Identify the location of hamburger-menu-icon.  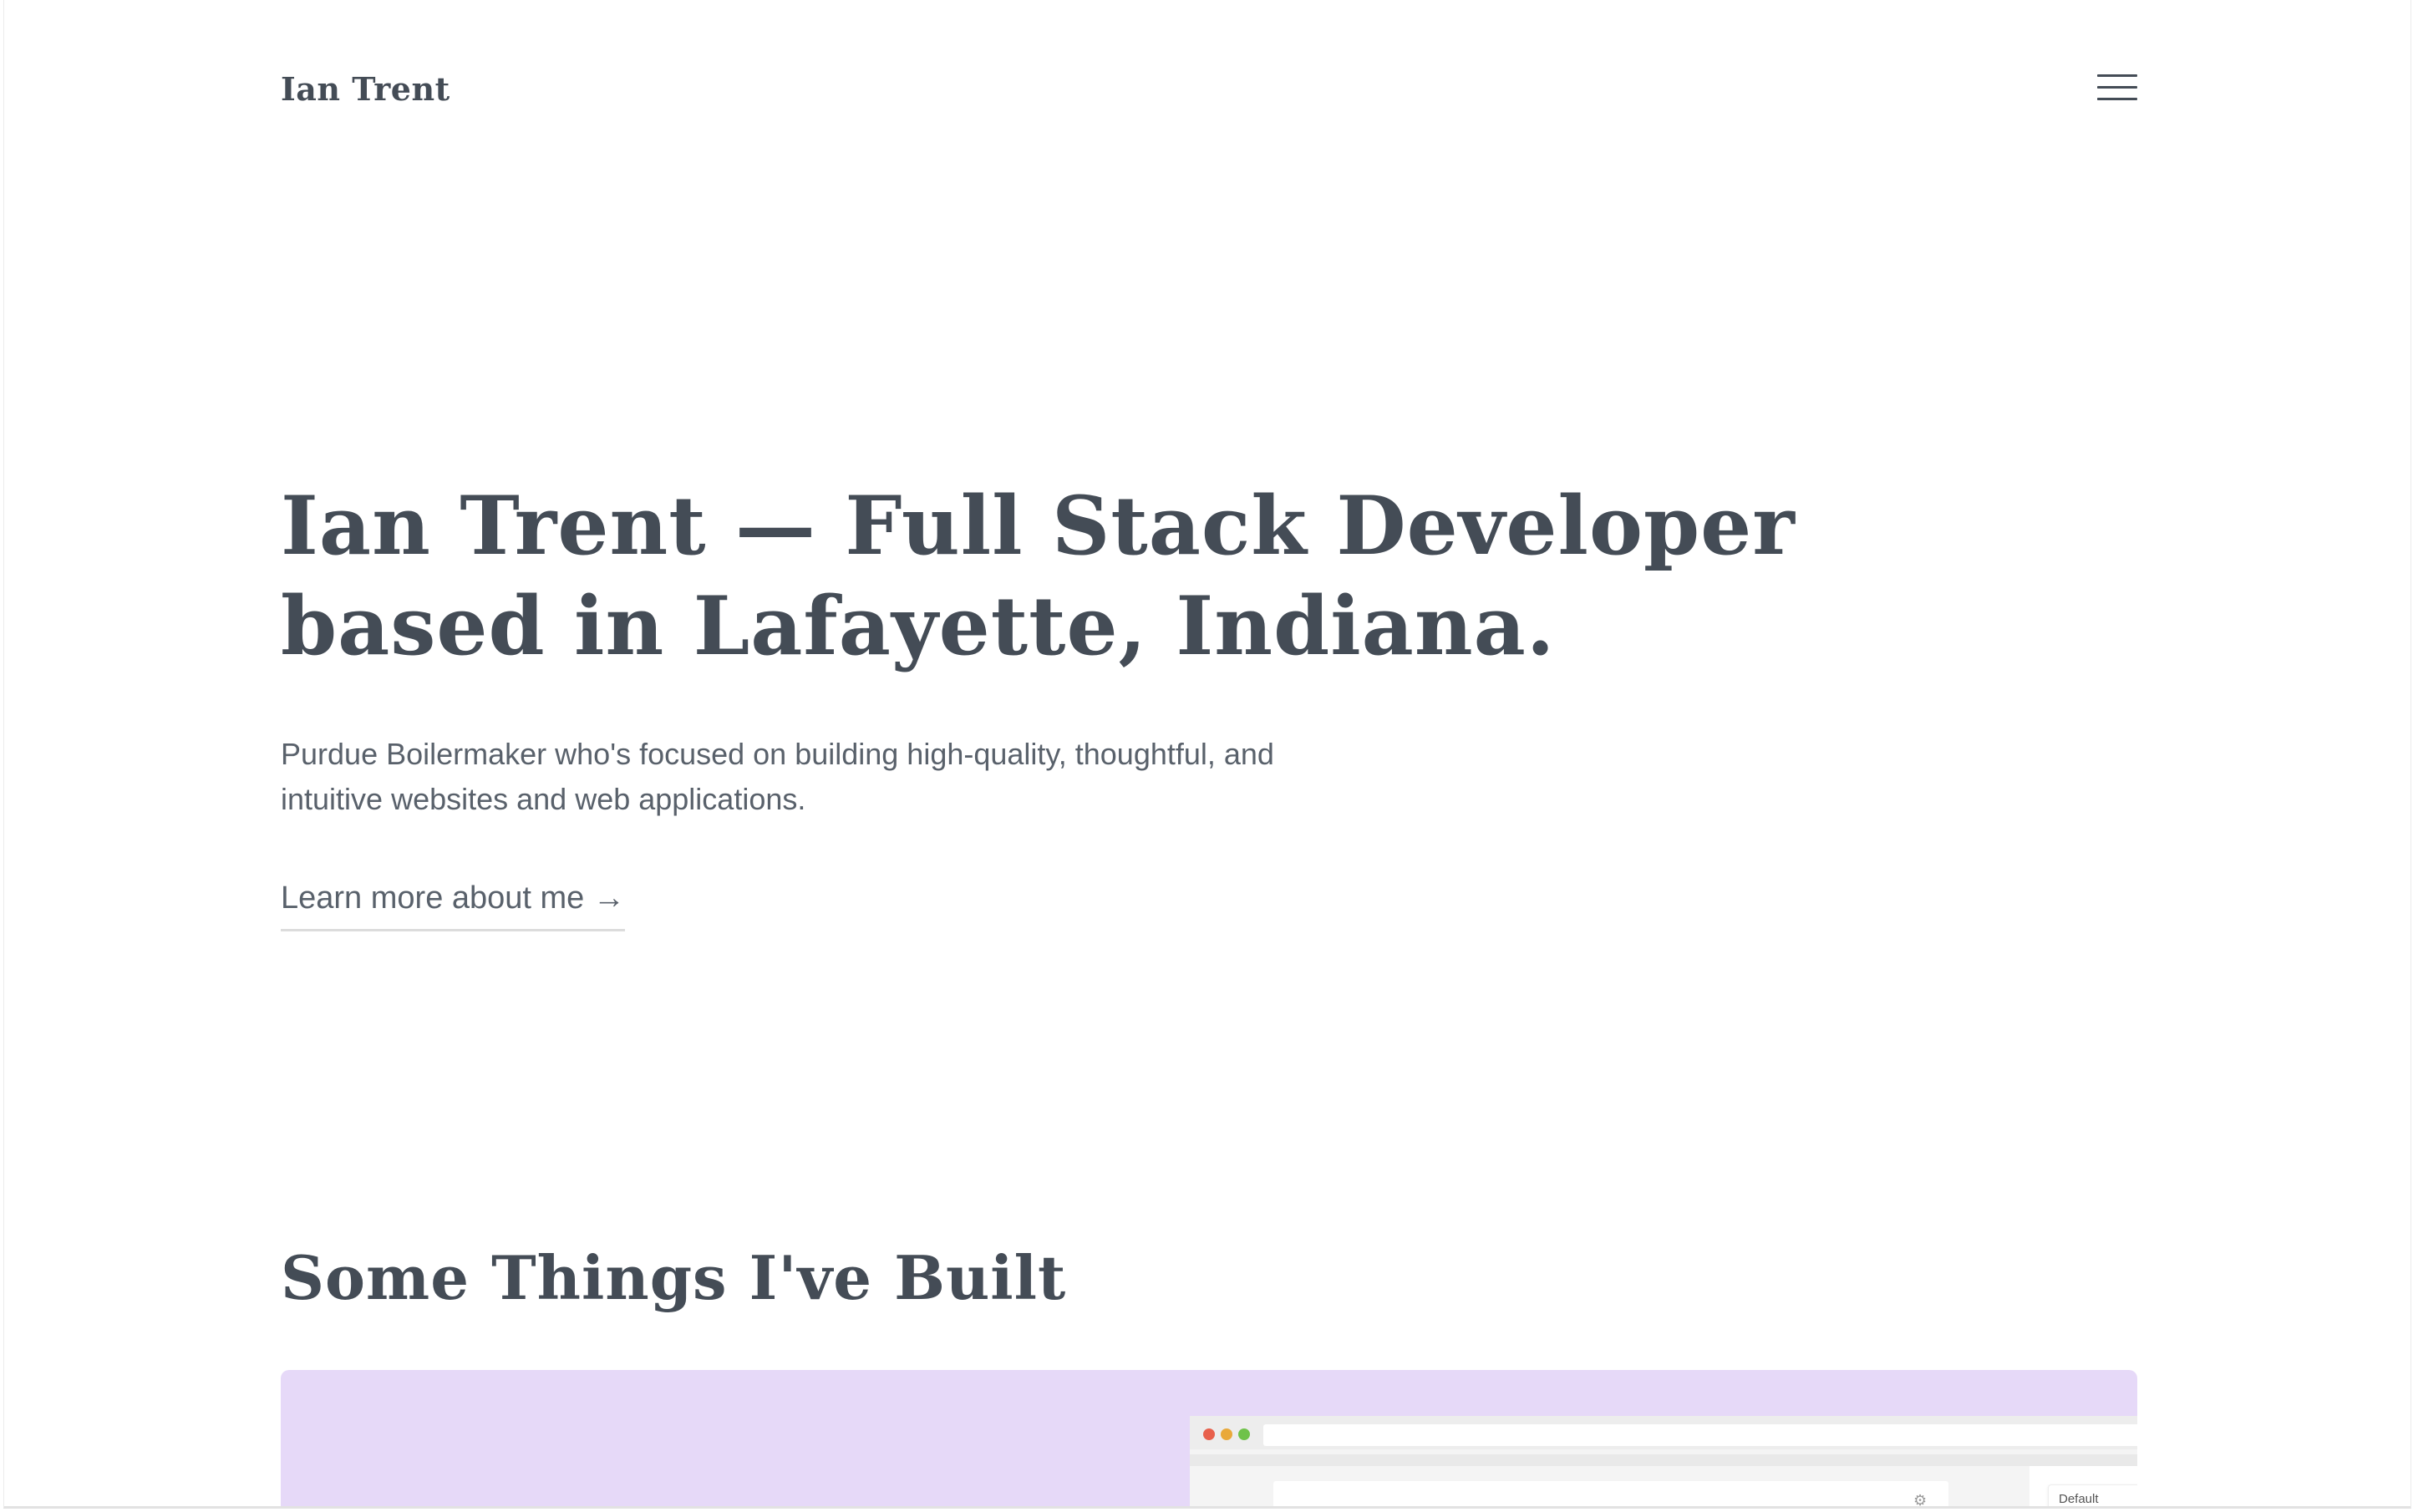
(2117, 88).